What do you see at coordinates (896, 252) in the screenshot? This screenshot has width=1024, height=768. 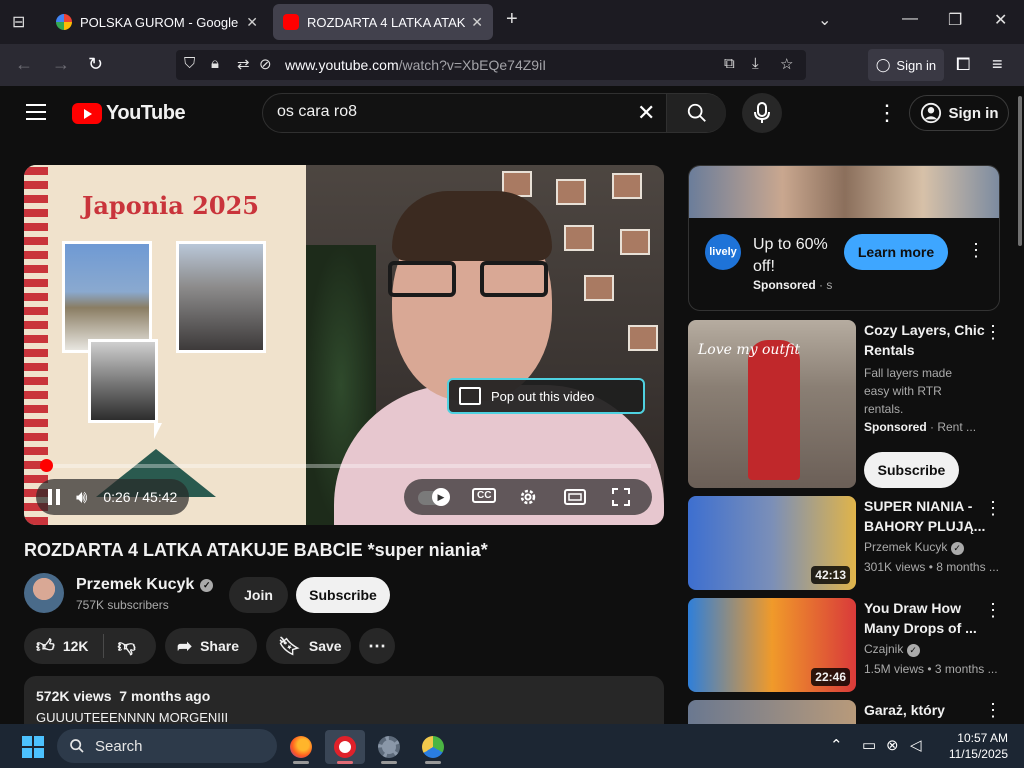 I see `learn-more-button: Learn more` at bounding box center [896, 252].